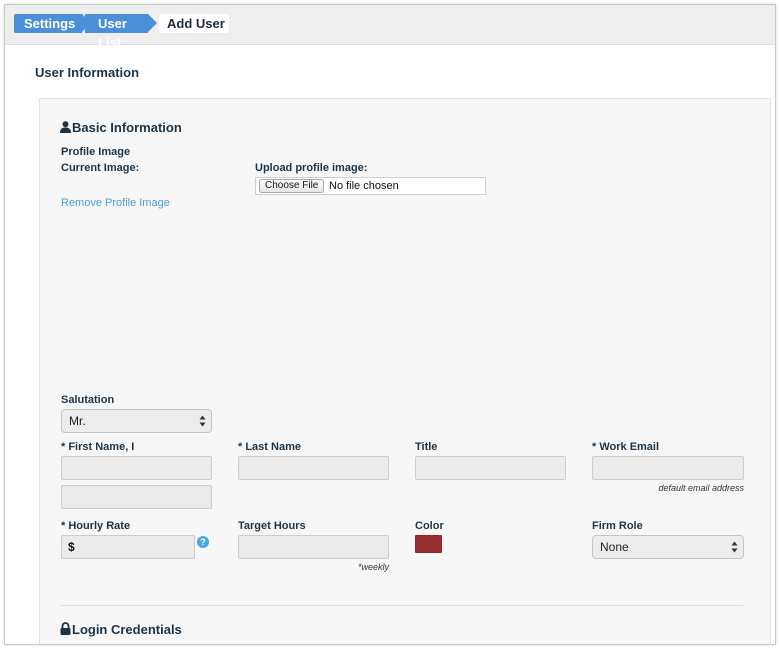 The height and width of the screenshot is (649, 780). Describe the element at coordinates (115, 203) in the screenshot. I see `remove-profile-image-link: Remove Profile Image` at that location.